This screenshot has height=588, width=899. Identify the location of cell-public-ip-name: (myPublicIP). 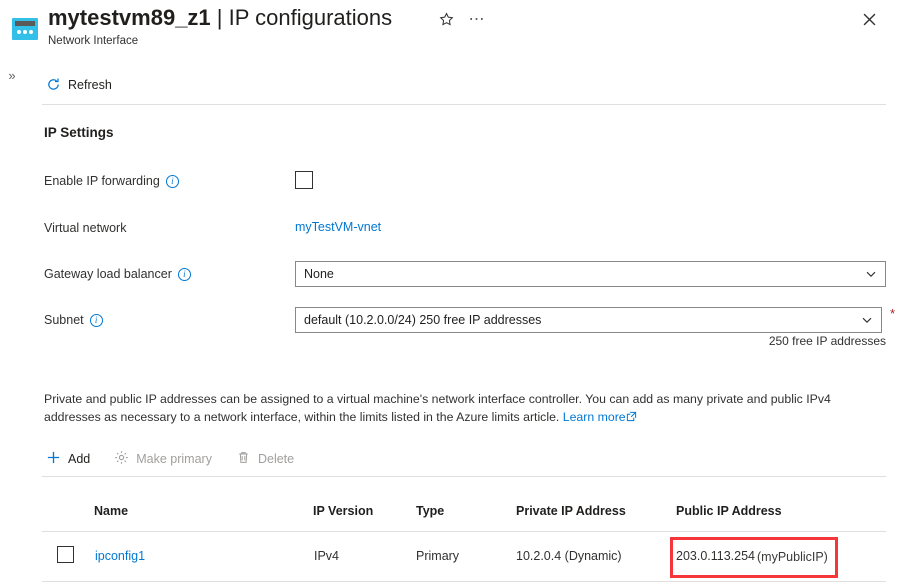
(792, 557).